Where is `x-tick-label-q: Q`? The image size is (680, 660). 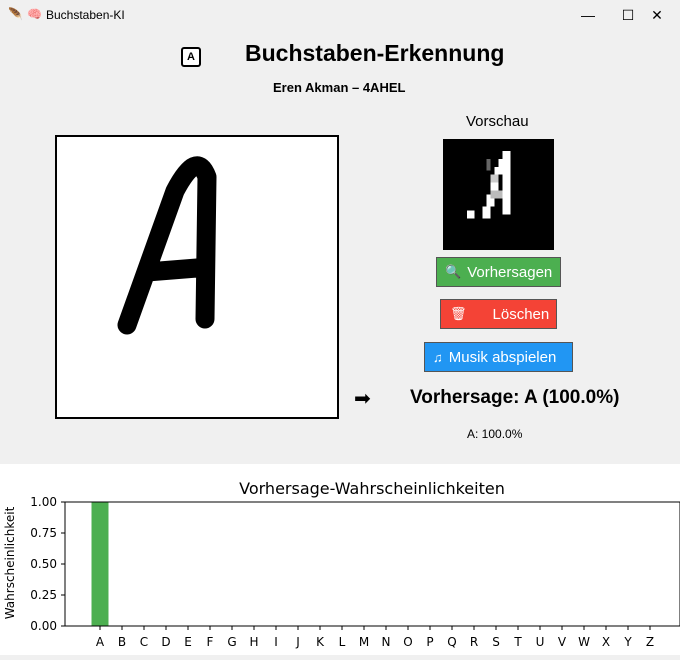 x-tick-label-q: Q is located at coordinates (451, 642).